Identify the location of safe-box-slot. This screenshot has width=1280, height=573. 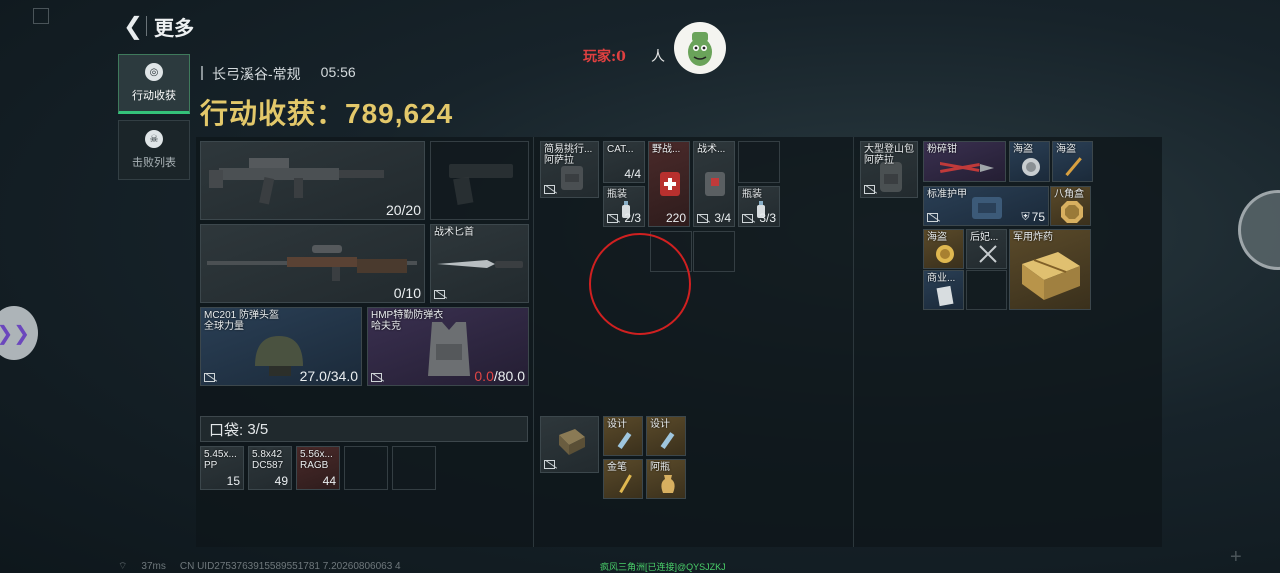
(569, 444).